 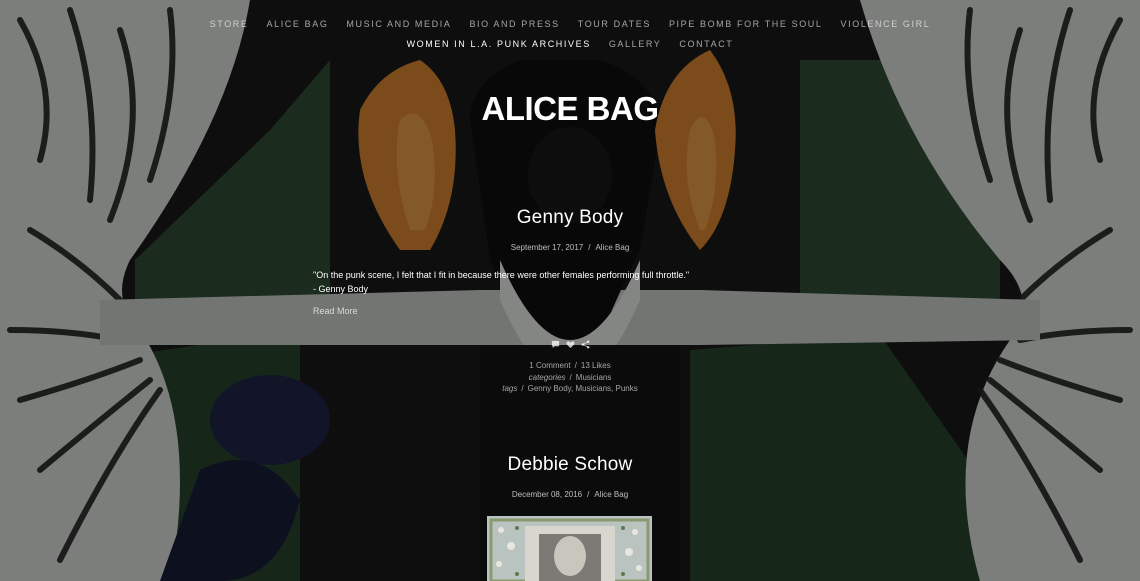 I want to click on site-title: ALICE BAG, so click(x=570, y=109).